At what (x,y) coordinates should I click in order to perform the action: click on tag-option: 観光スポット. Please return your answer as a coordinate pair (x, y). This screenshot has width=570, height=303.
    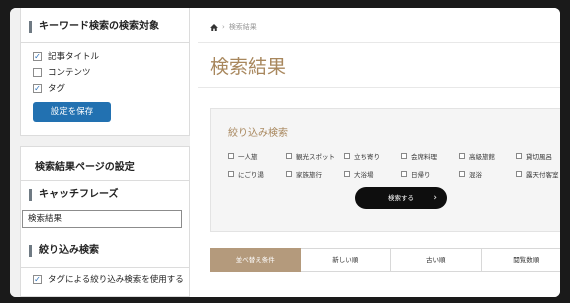
    Looking at the image, I should click on (310, 156).